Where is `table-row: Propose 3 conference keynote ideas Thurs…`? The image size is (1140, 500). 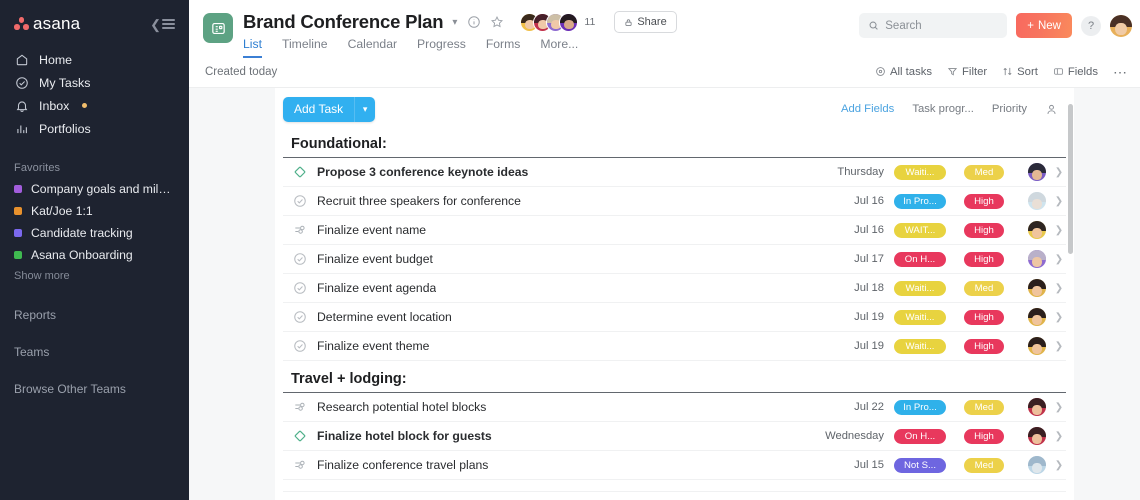
table-row: Propose 3 conference keynote ideas Thurs… is located at coordinates (674, 172).